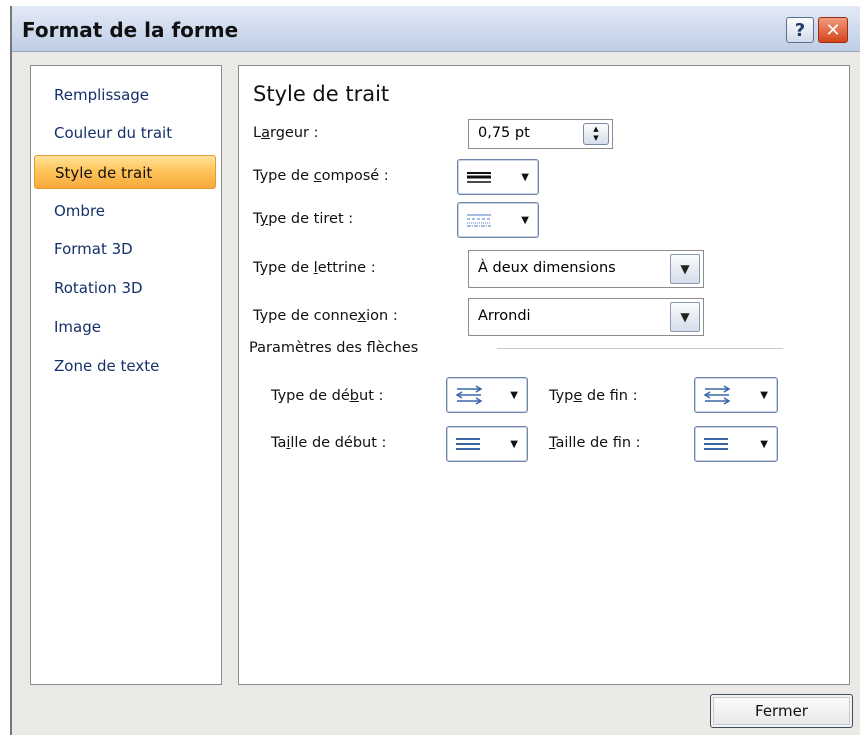  I want to click on panel-heading: Style de trait, so click(321, 94).